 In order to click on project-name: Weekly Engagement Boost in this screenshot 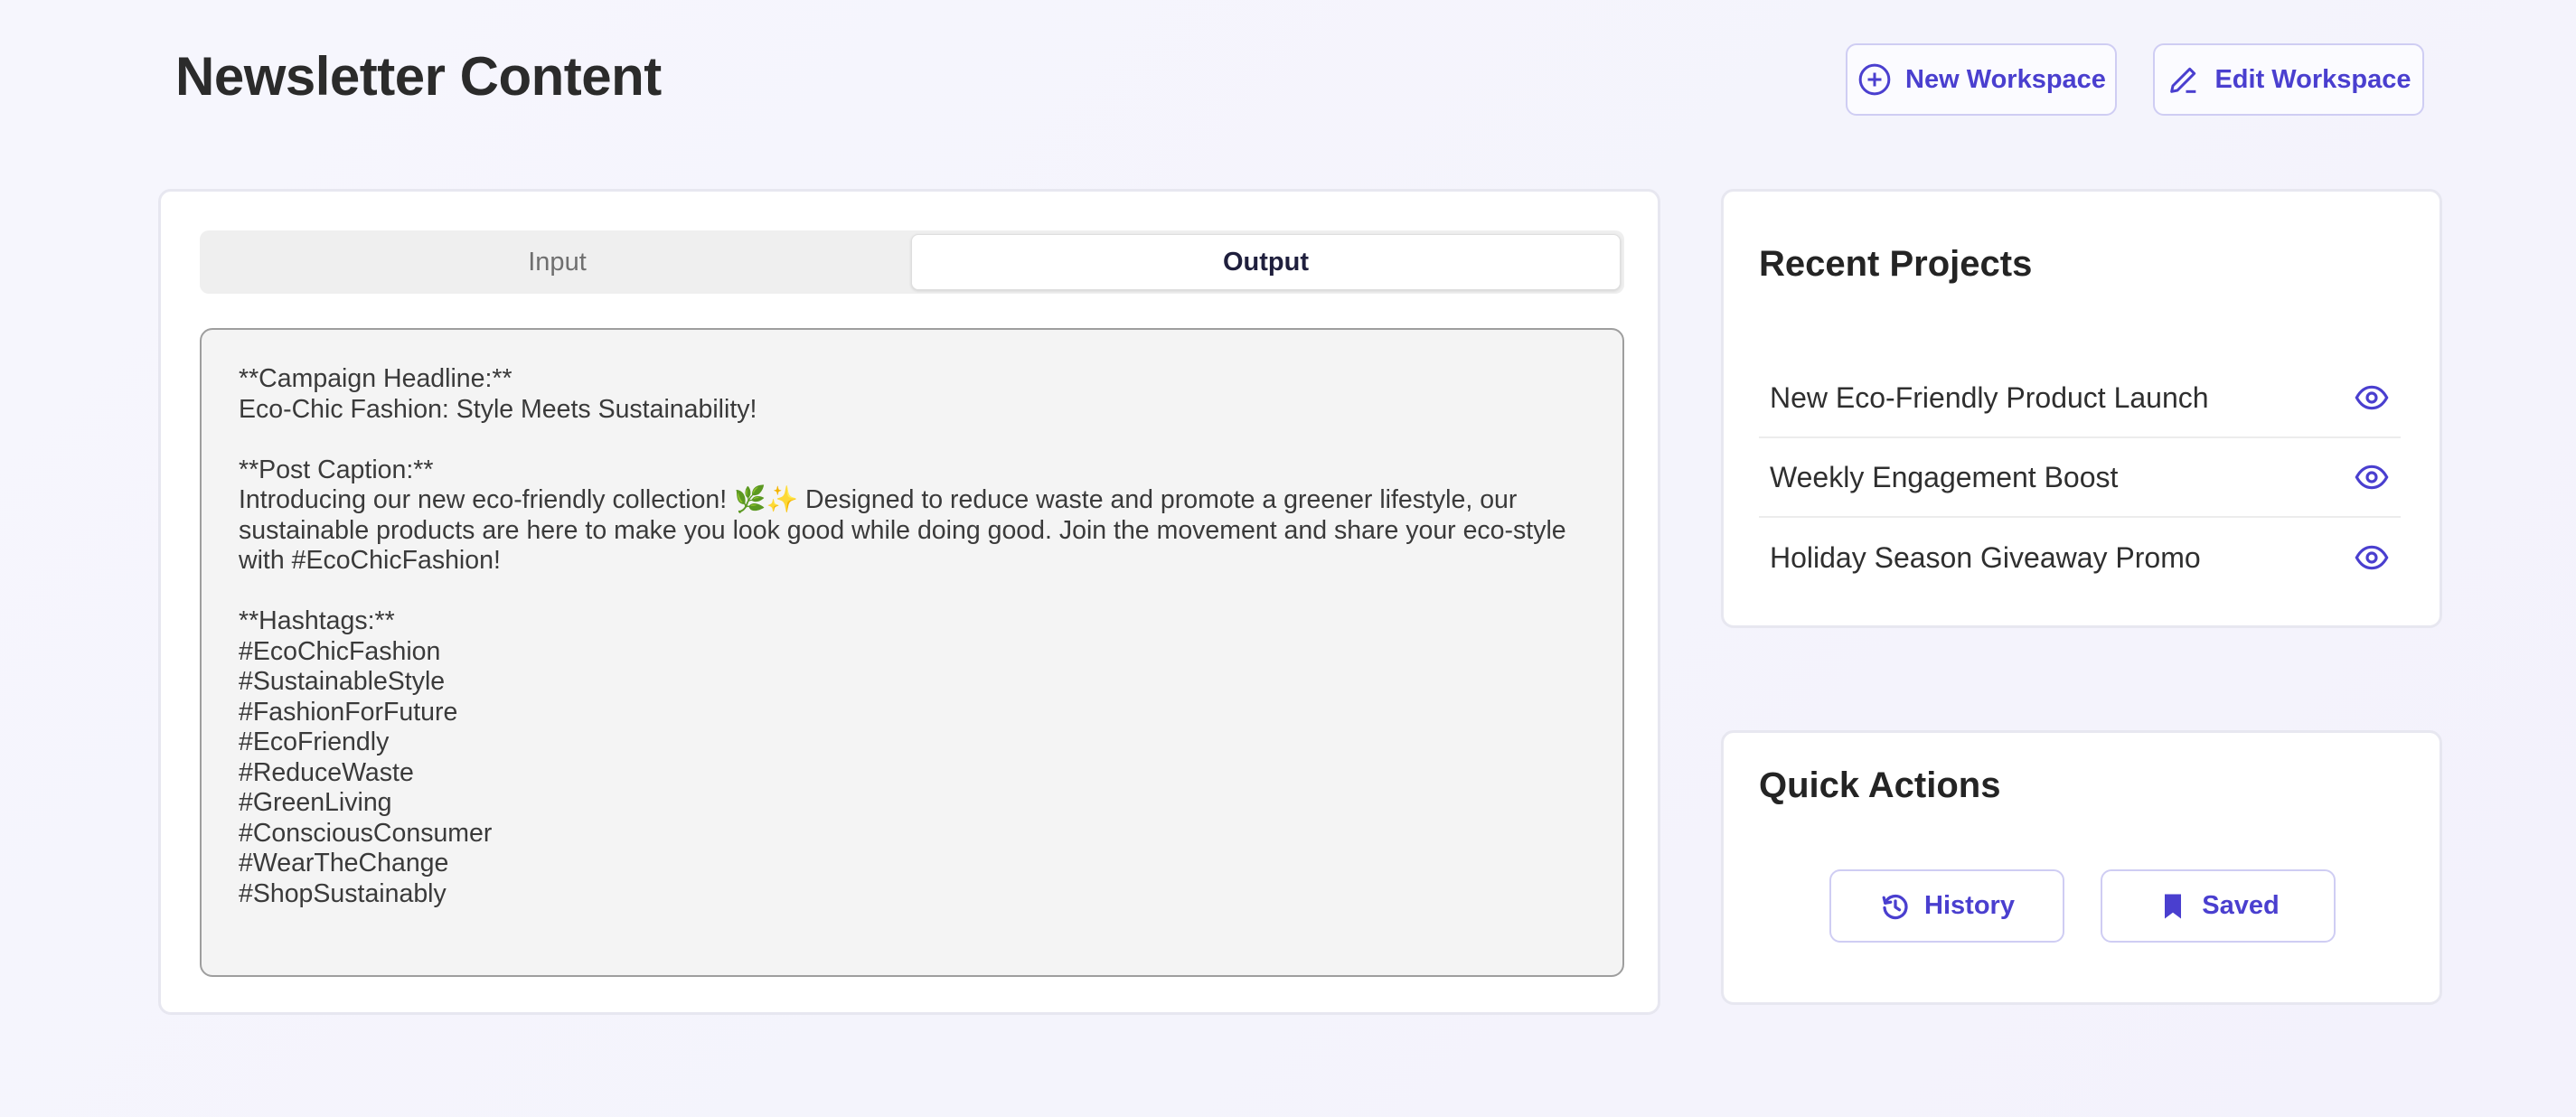, I will do `click(1945, 476)`.